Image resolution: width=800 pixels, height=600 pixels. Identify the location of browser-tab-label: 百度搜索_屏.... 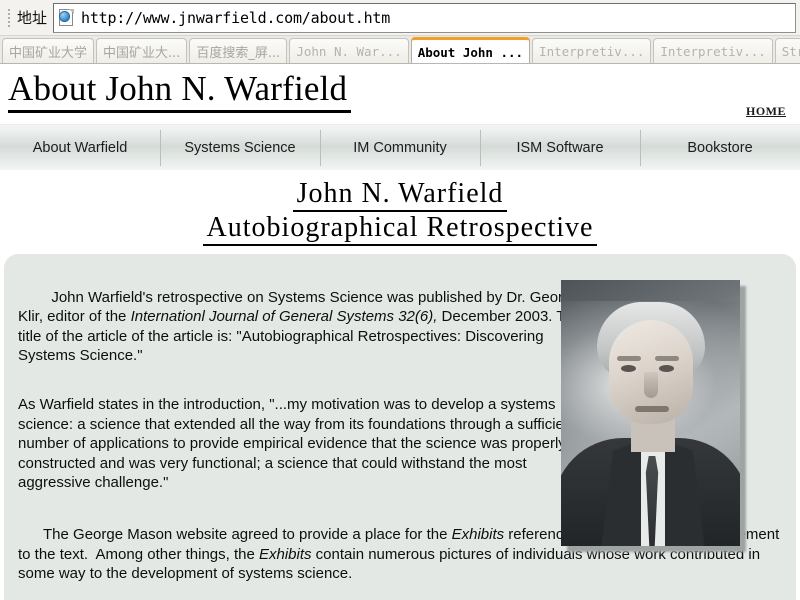
(238, 53).